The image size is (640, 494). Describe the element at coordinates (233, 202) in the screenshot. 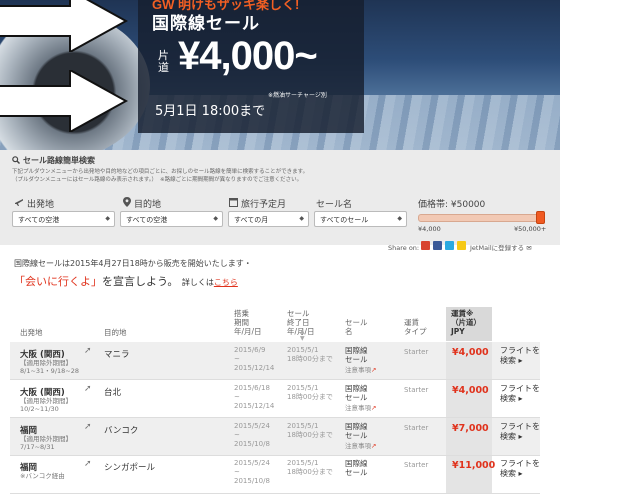

I see `calendar-icon` at that location.